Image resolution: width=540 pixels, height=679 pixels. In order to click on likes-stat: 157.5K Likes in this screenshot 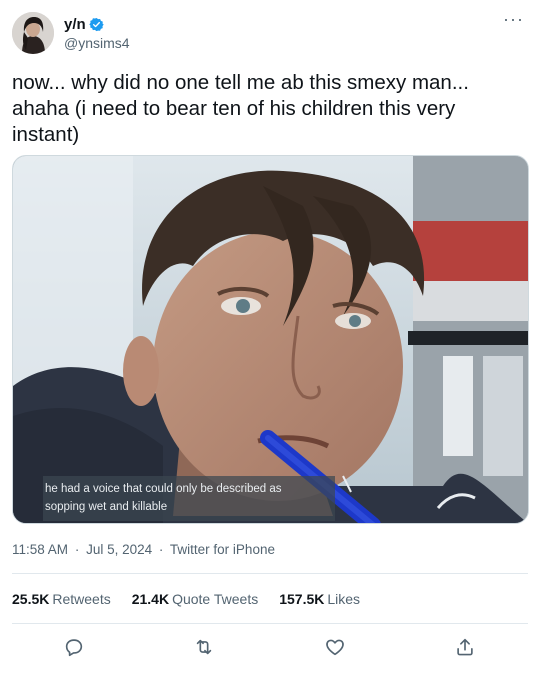, I will do `click(319, 599)`.